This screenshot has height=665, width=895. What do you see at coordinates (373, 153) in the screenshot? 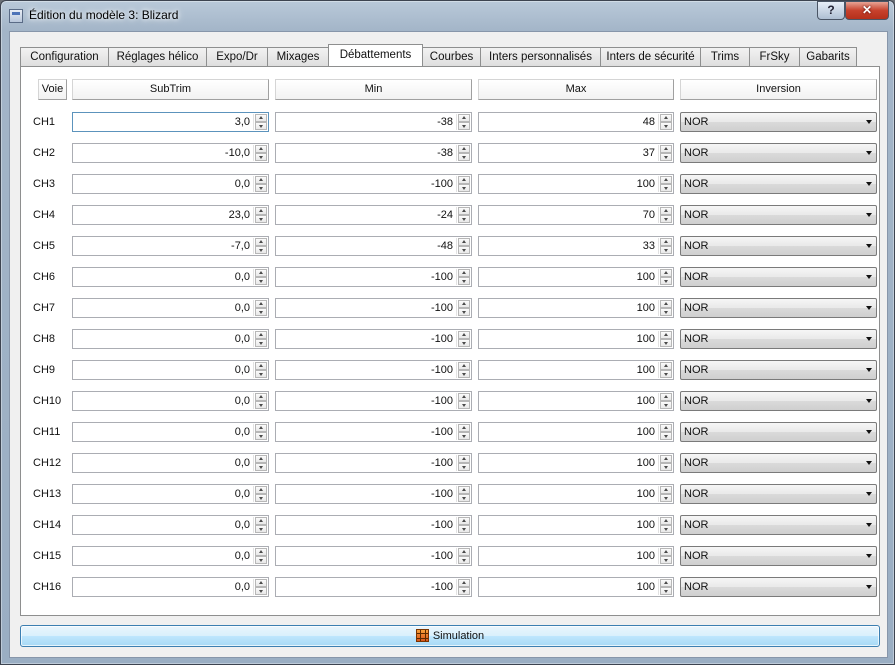
I see `min-spinbox: -38` at bounding box center [373, 153].